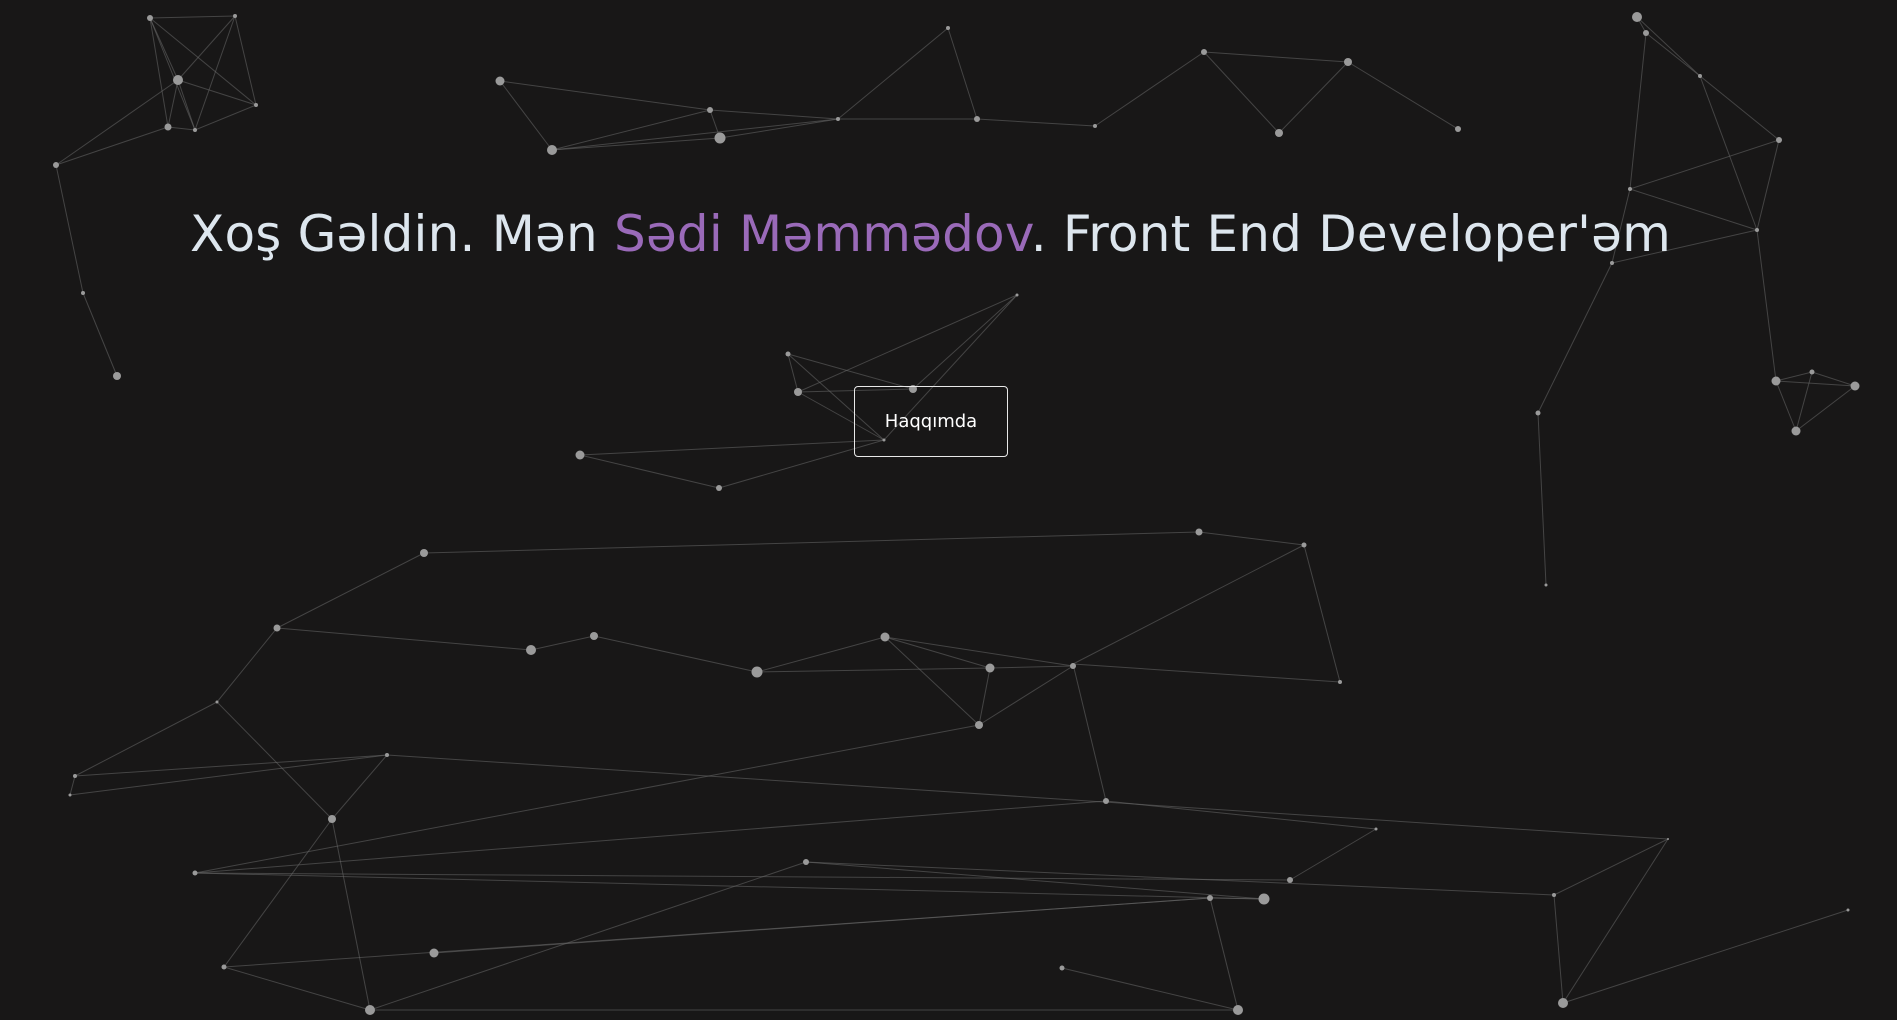  Describe the element at coordinates (822, 234) in the screenshot. I see `headline-name: Sədi Məmmədov` at that location.